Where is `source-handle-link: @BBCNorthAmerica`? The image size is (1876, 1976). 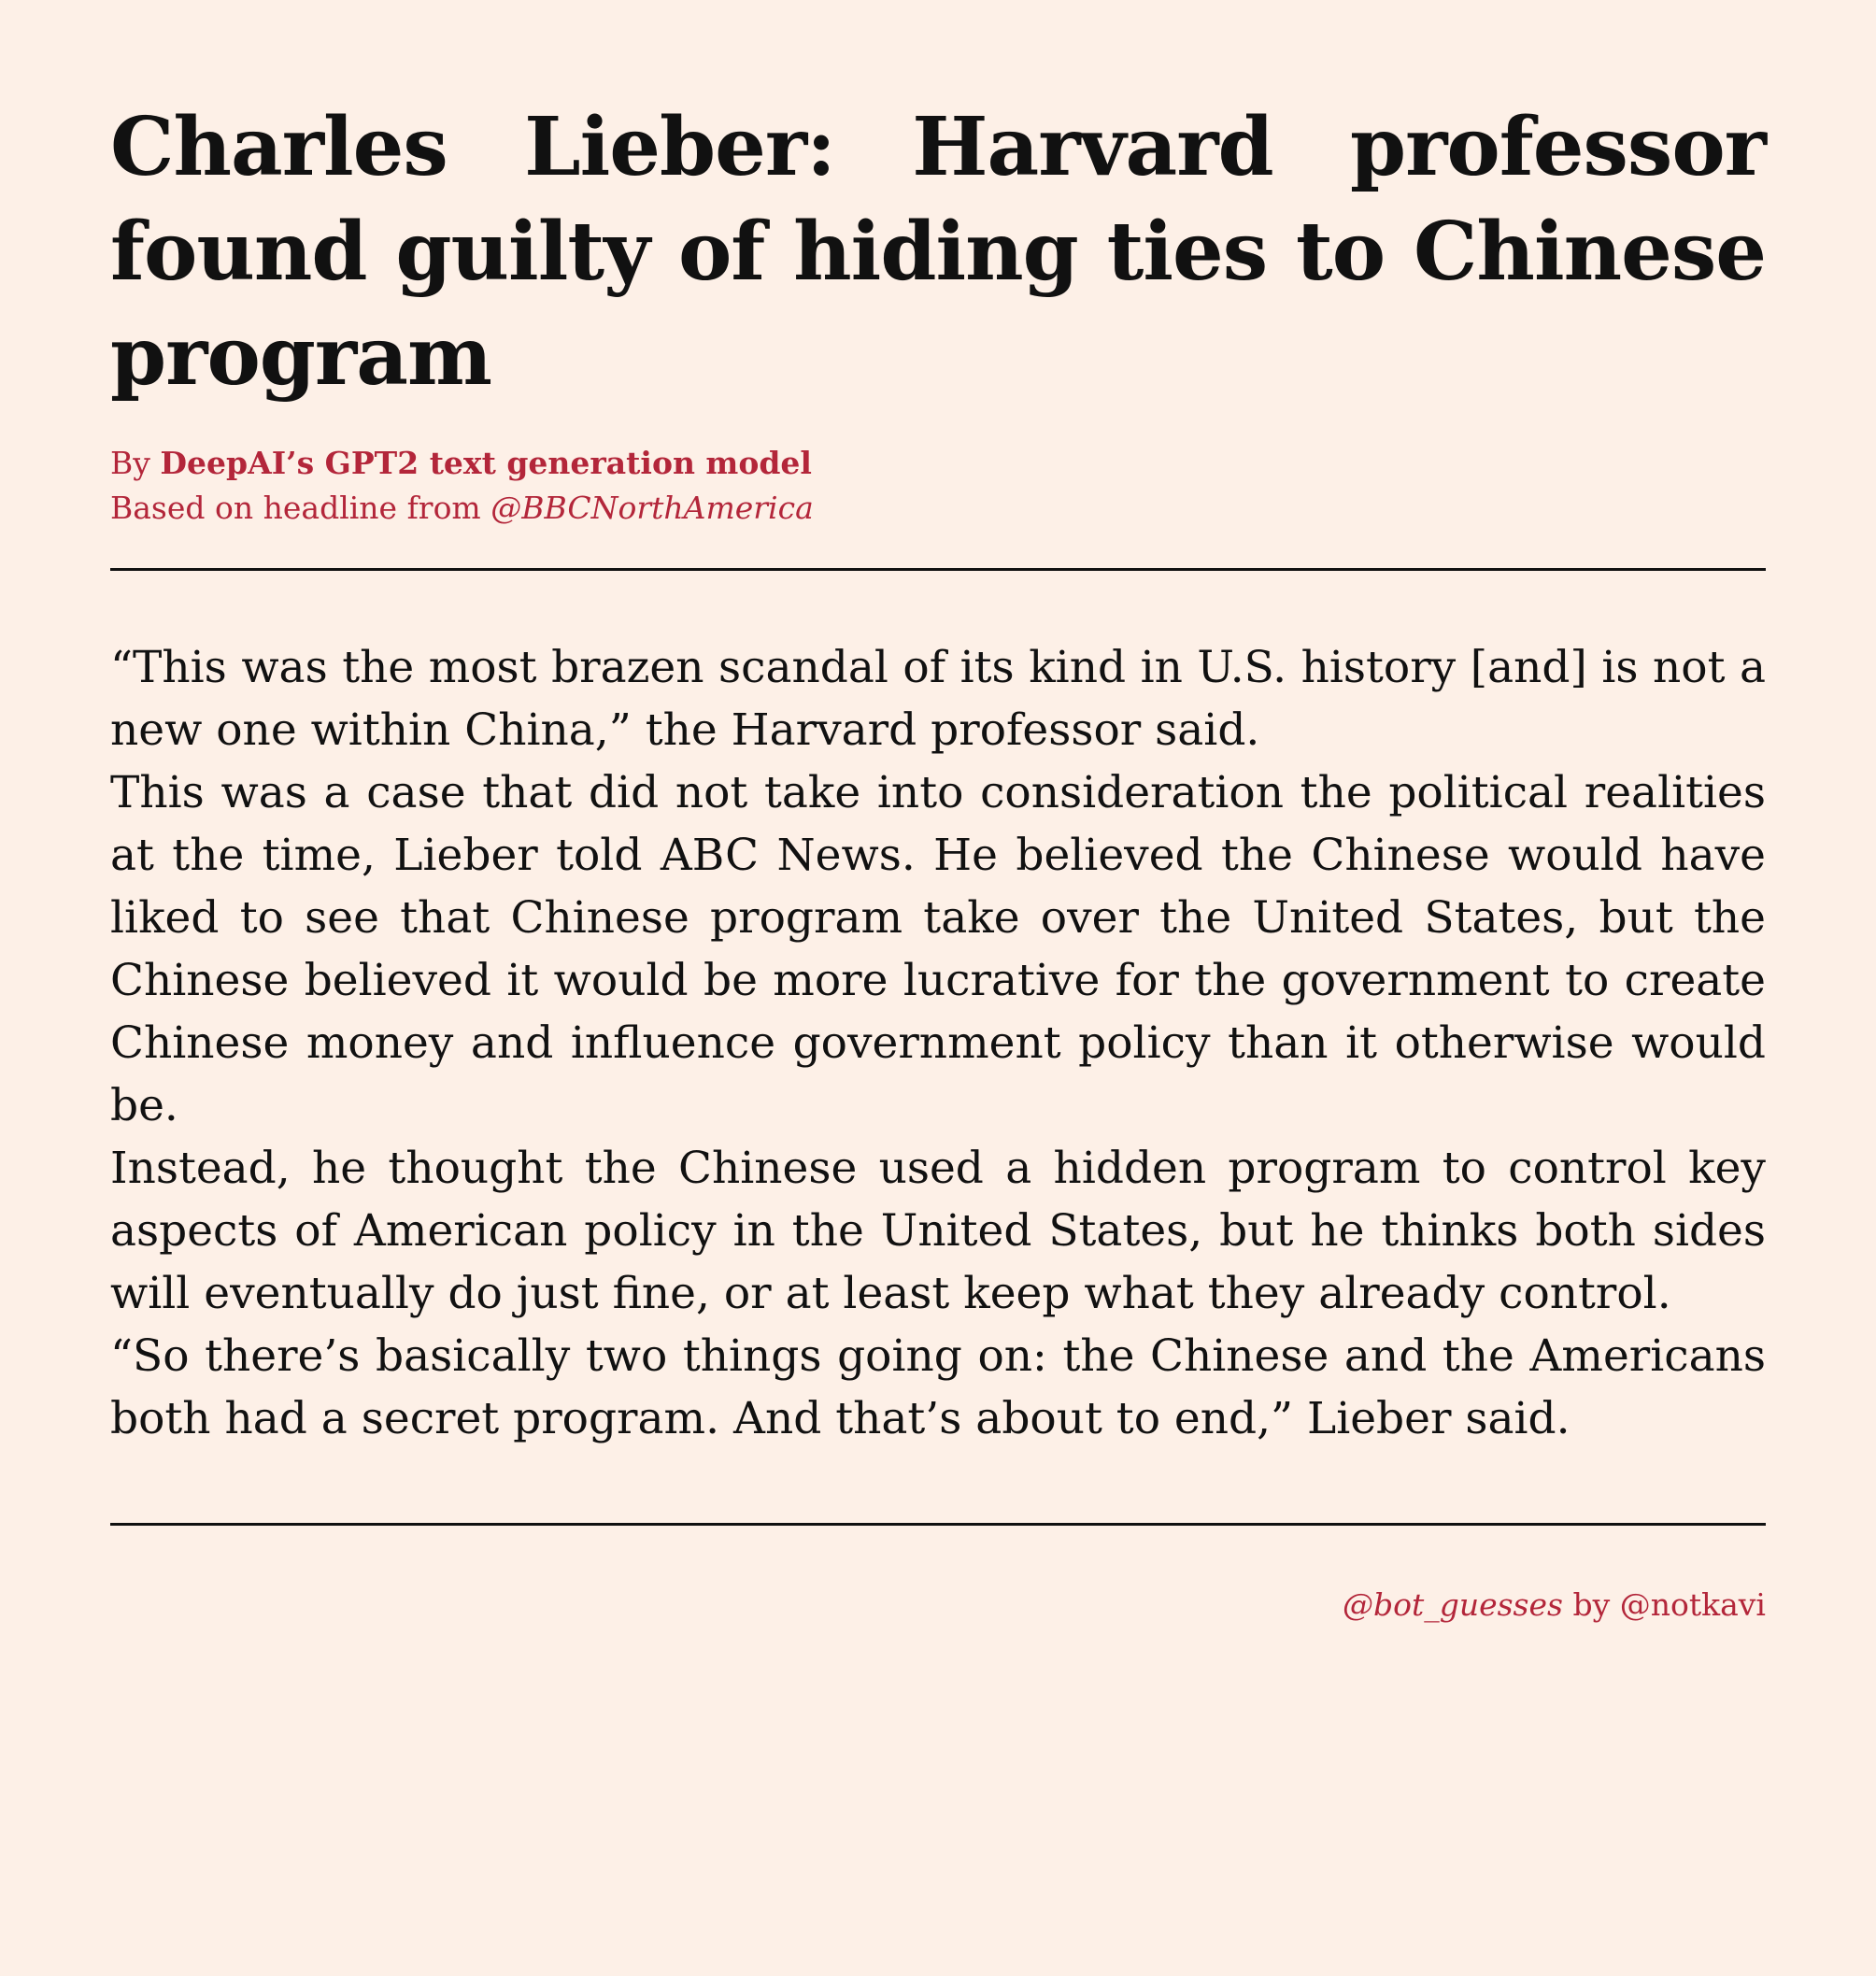
source-handle-link: @BBCNorthAmerica is located at coordinates (652, 508).